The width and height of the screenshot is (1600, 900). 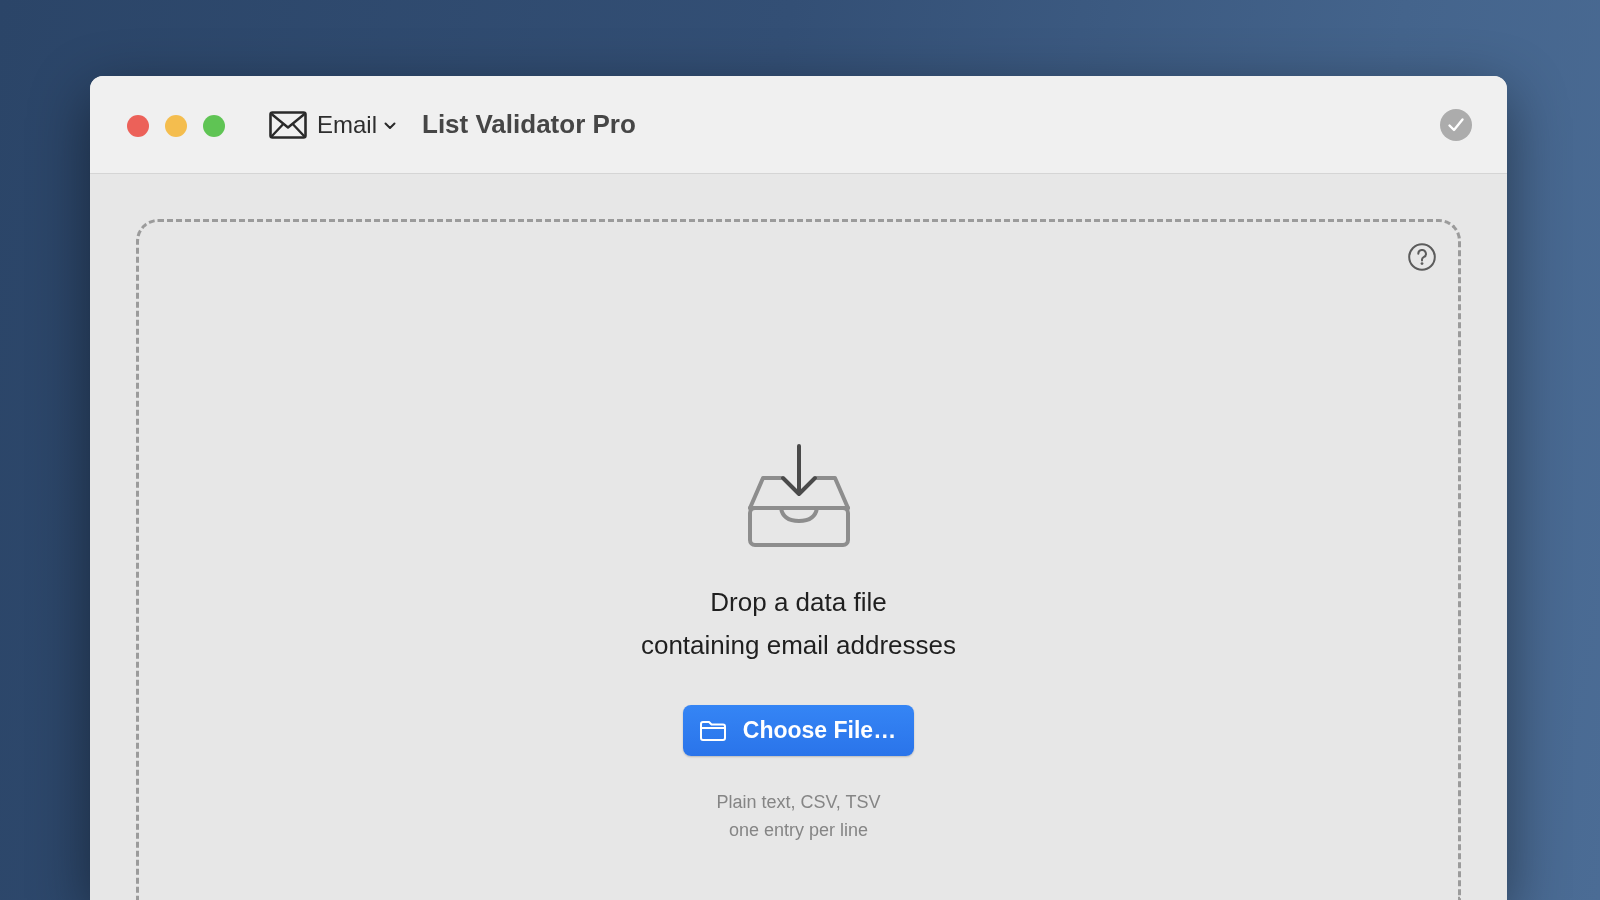 What do you see at coordinates (288, 124) in the screenshot?
I see `envelope-icon` at bounding box center [288, 124].